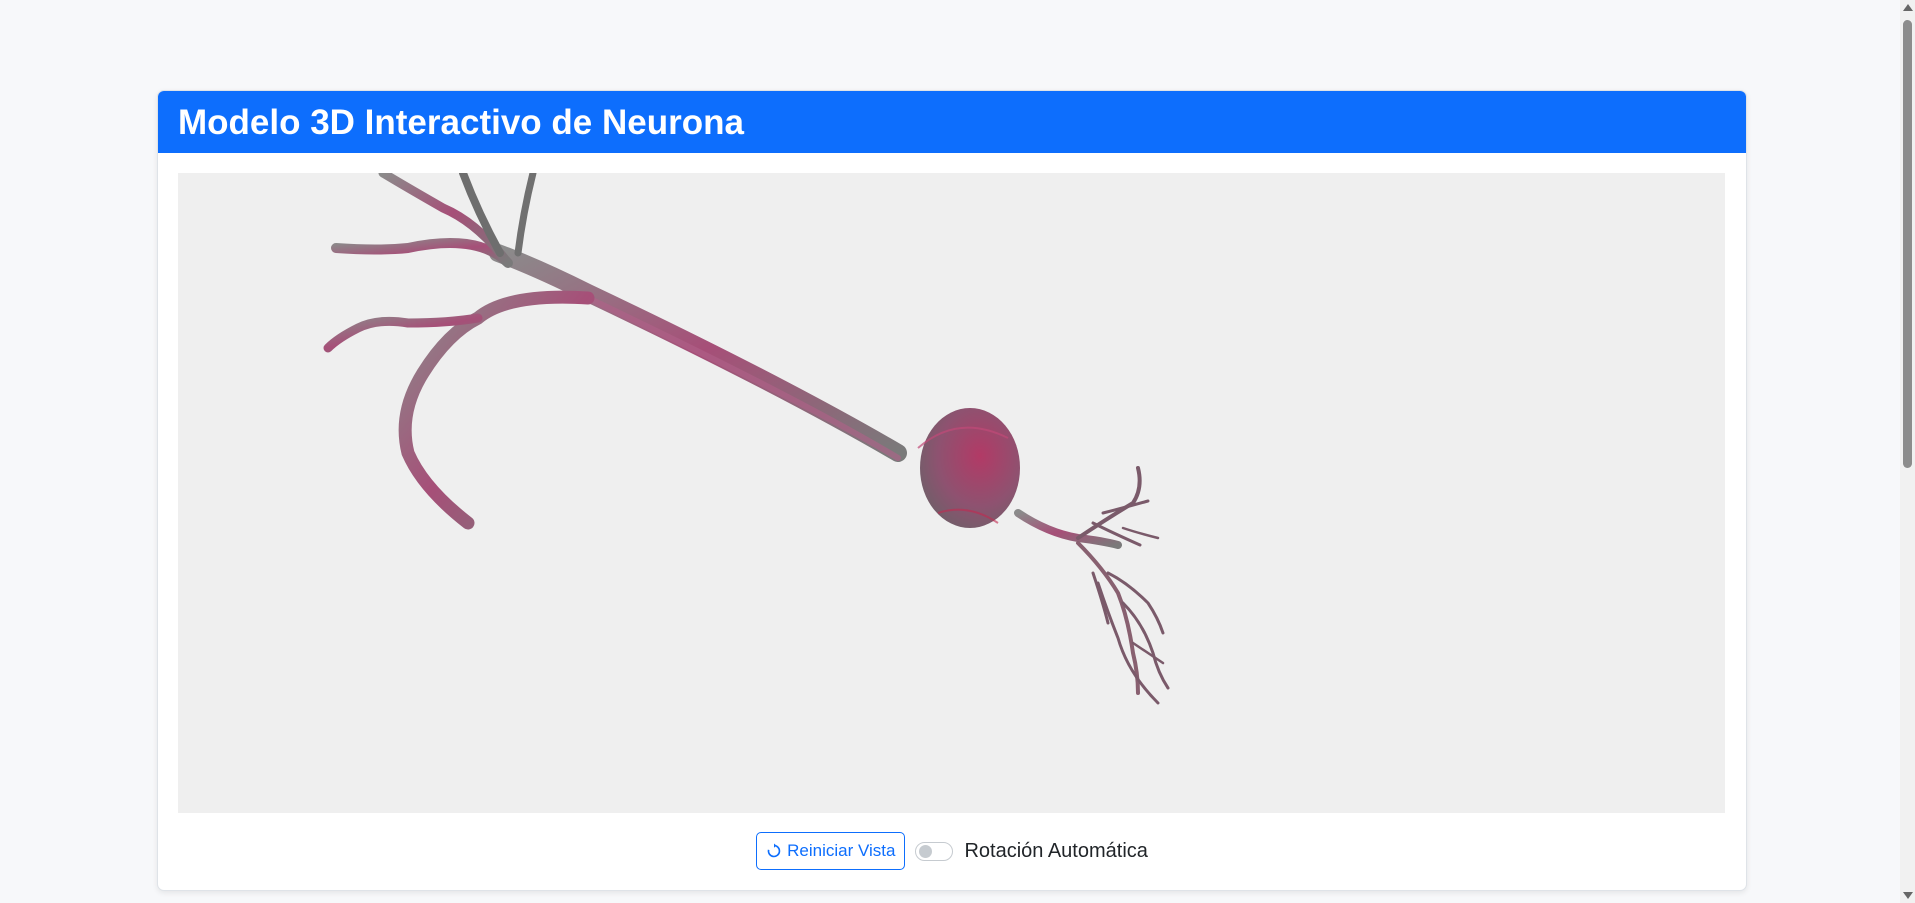 This screenshot has width=1915, height=903. I want to click on page-scrollbar, so click(1907, 451).